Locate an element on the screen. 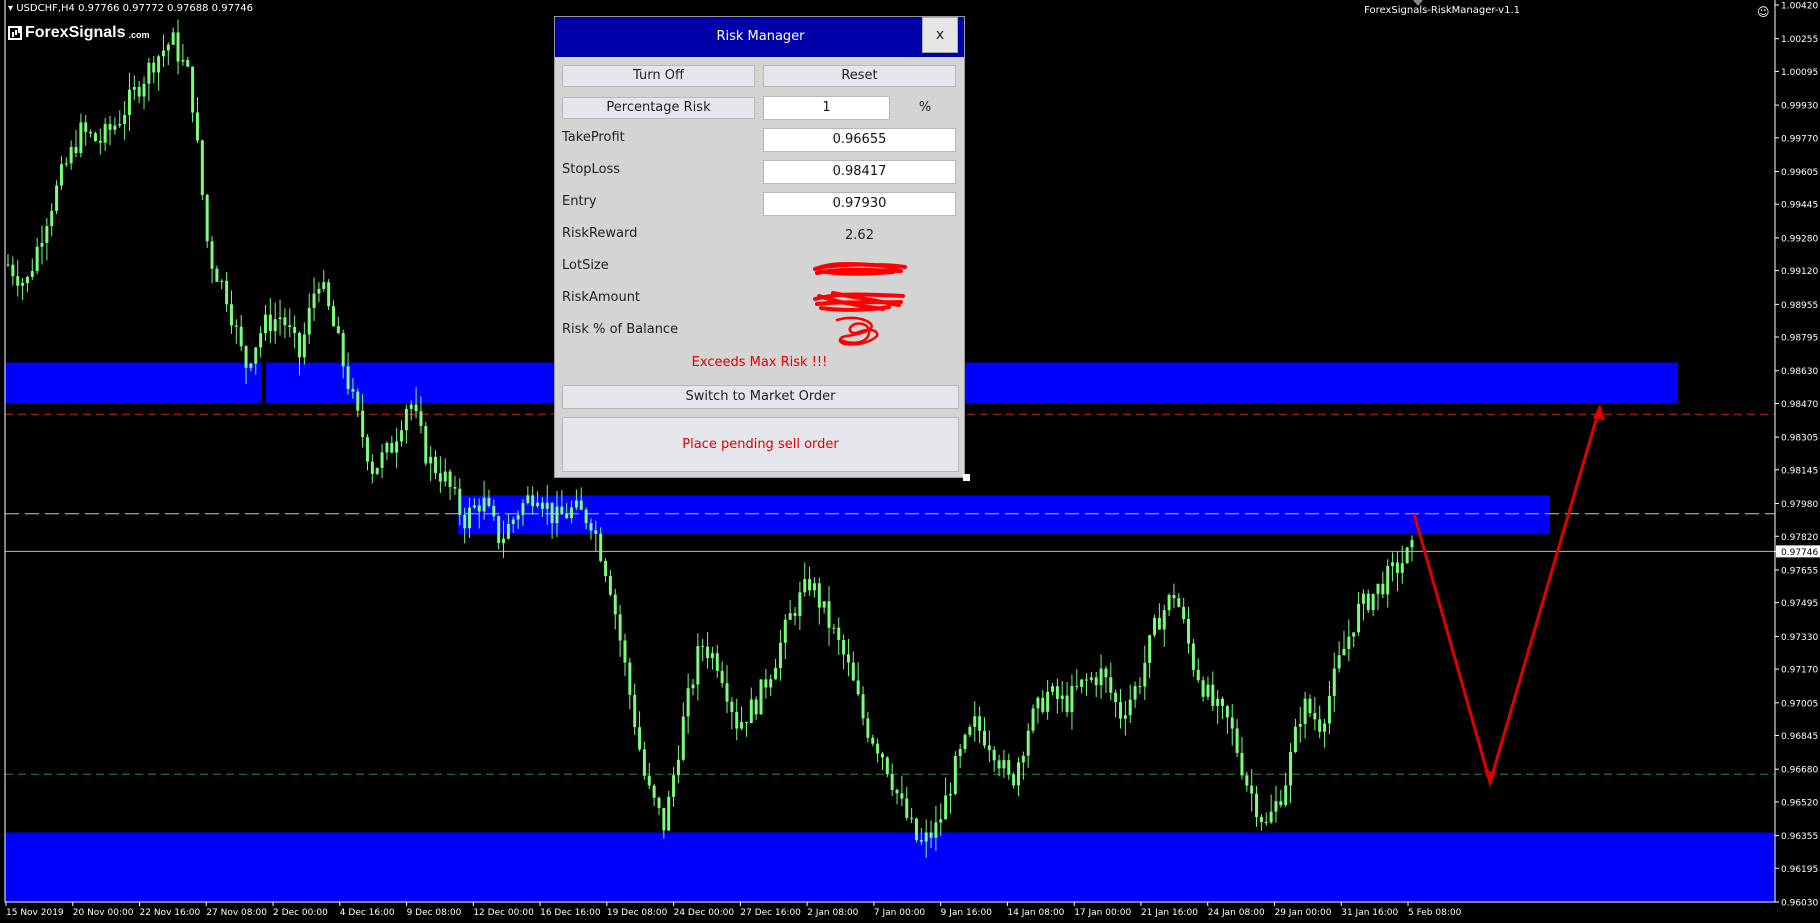 The height and width of the screenshot is (923, 1820). switch-market-order-button: Switch to Market Order is located at coordinates (760, 397).